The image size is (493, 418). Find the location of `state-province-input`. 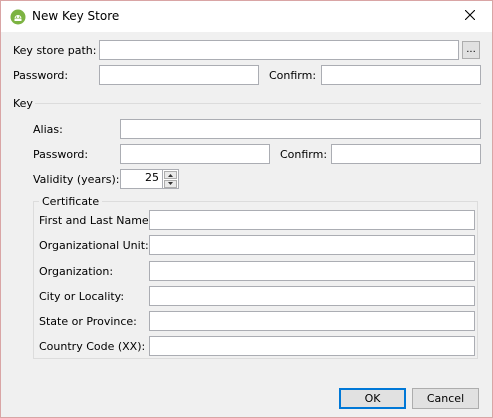

state-province-input is located at coordinates (312, 321).